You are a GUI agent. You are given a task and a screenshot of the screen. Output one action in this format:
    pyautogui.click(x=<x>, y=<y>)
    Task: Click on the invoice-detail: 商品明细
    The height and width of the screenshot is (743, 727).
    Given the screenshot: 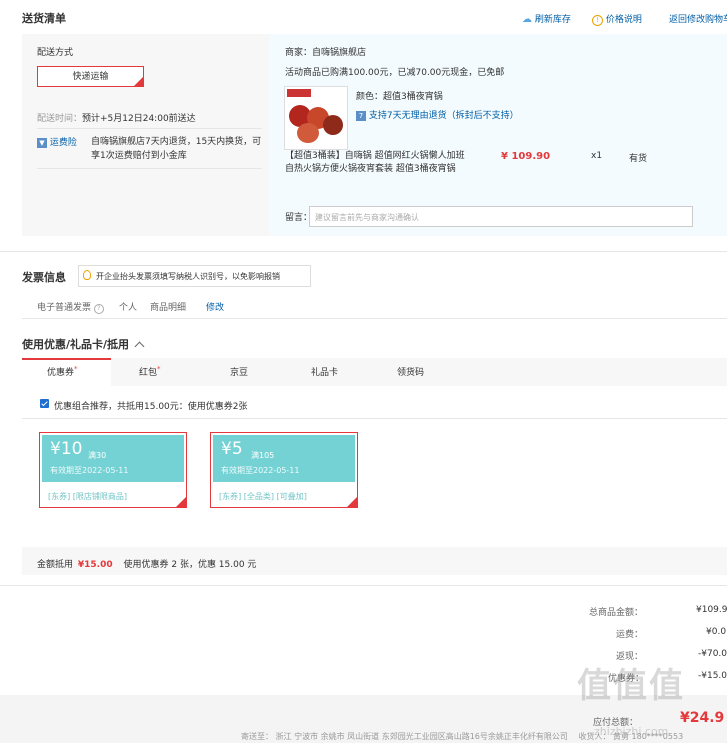 What is the action you would take?
    pyautogui.click(x=168, y=308)
    